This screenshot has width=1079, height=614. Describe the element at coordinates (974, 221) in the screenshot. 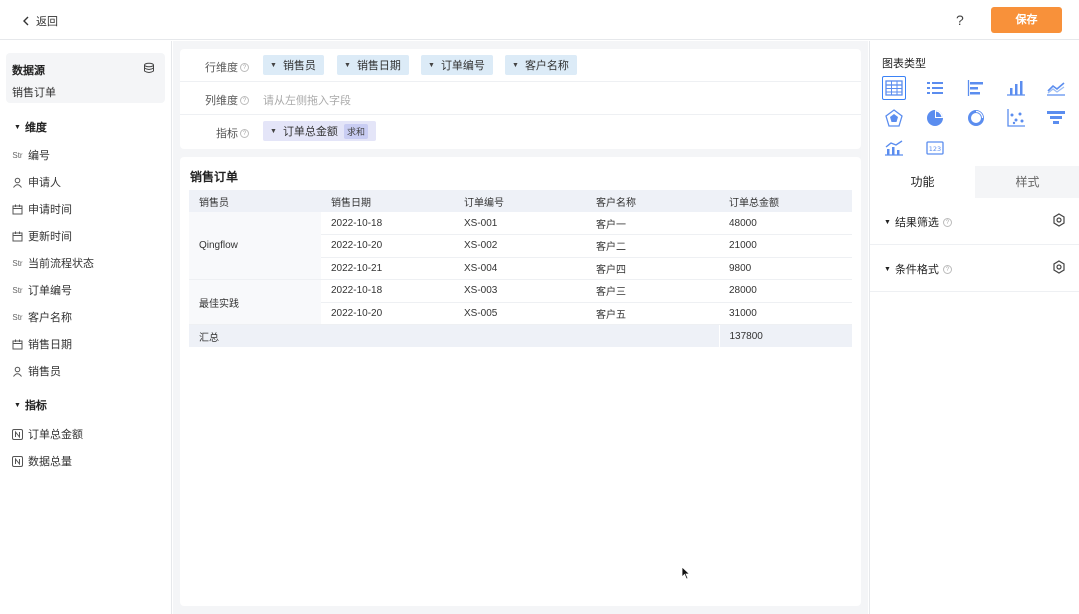

I see `result-filter-section: ▼ 结果筛选?` at that location.